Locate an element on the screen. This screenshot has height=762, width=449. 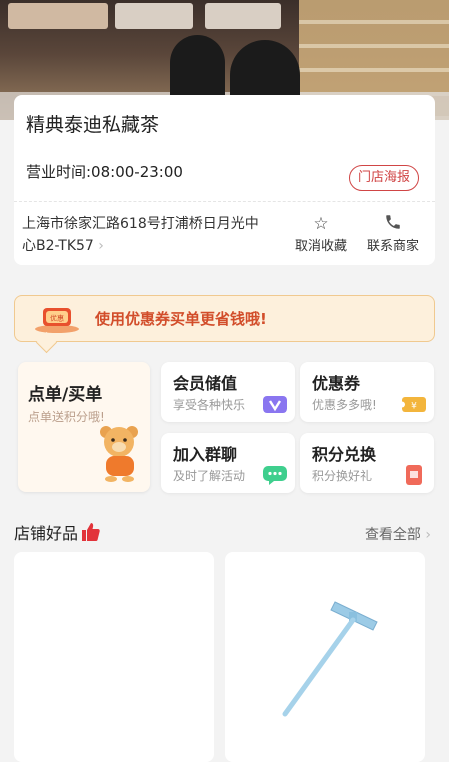
products-section-label: 店铺好品 is located at coordinates (46, 533).